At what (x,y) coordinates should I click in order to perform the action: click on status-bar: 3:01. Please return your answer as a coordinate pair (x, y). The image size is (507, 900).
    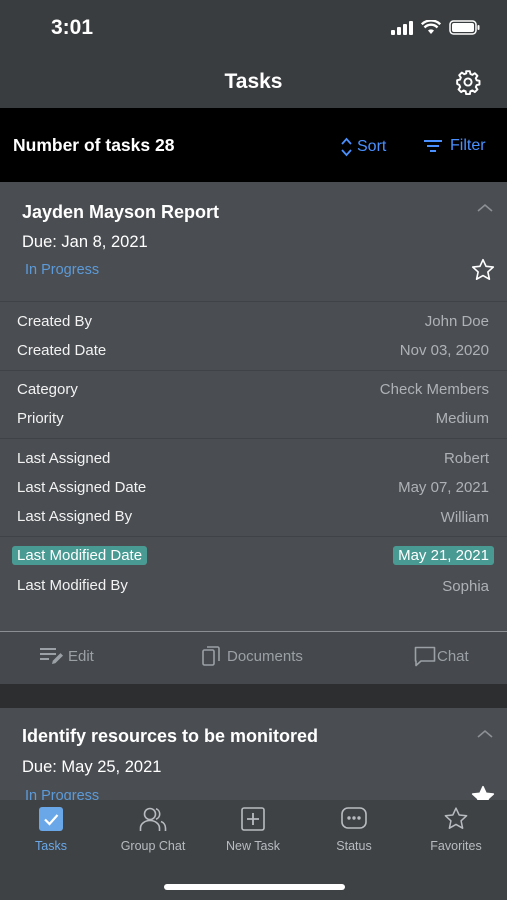
    Looking at the image, I should click on (253, 29).